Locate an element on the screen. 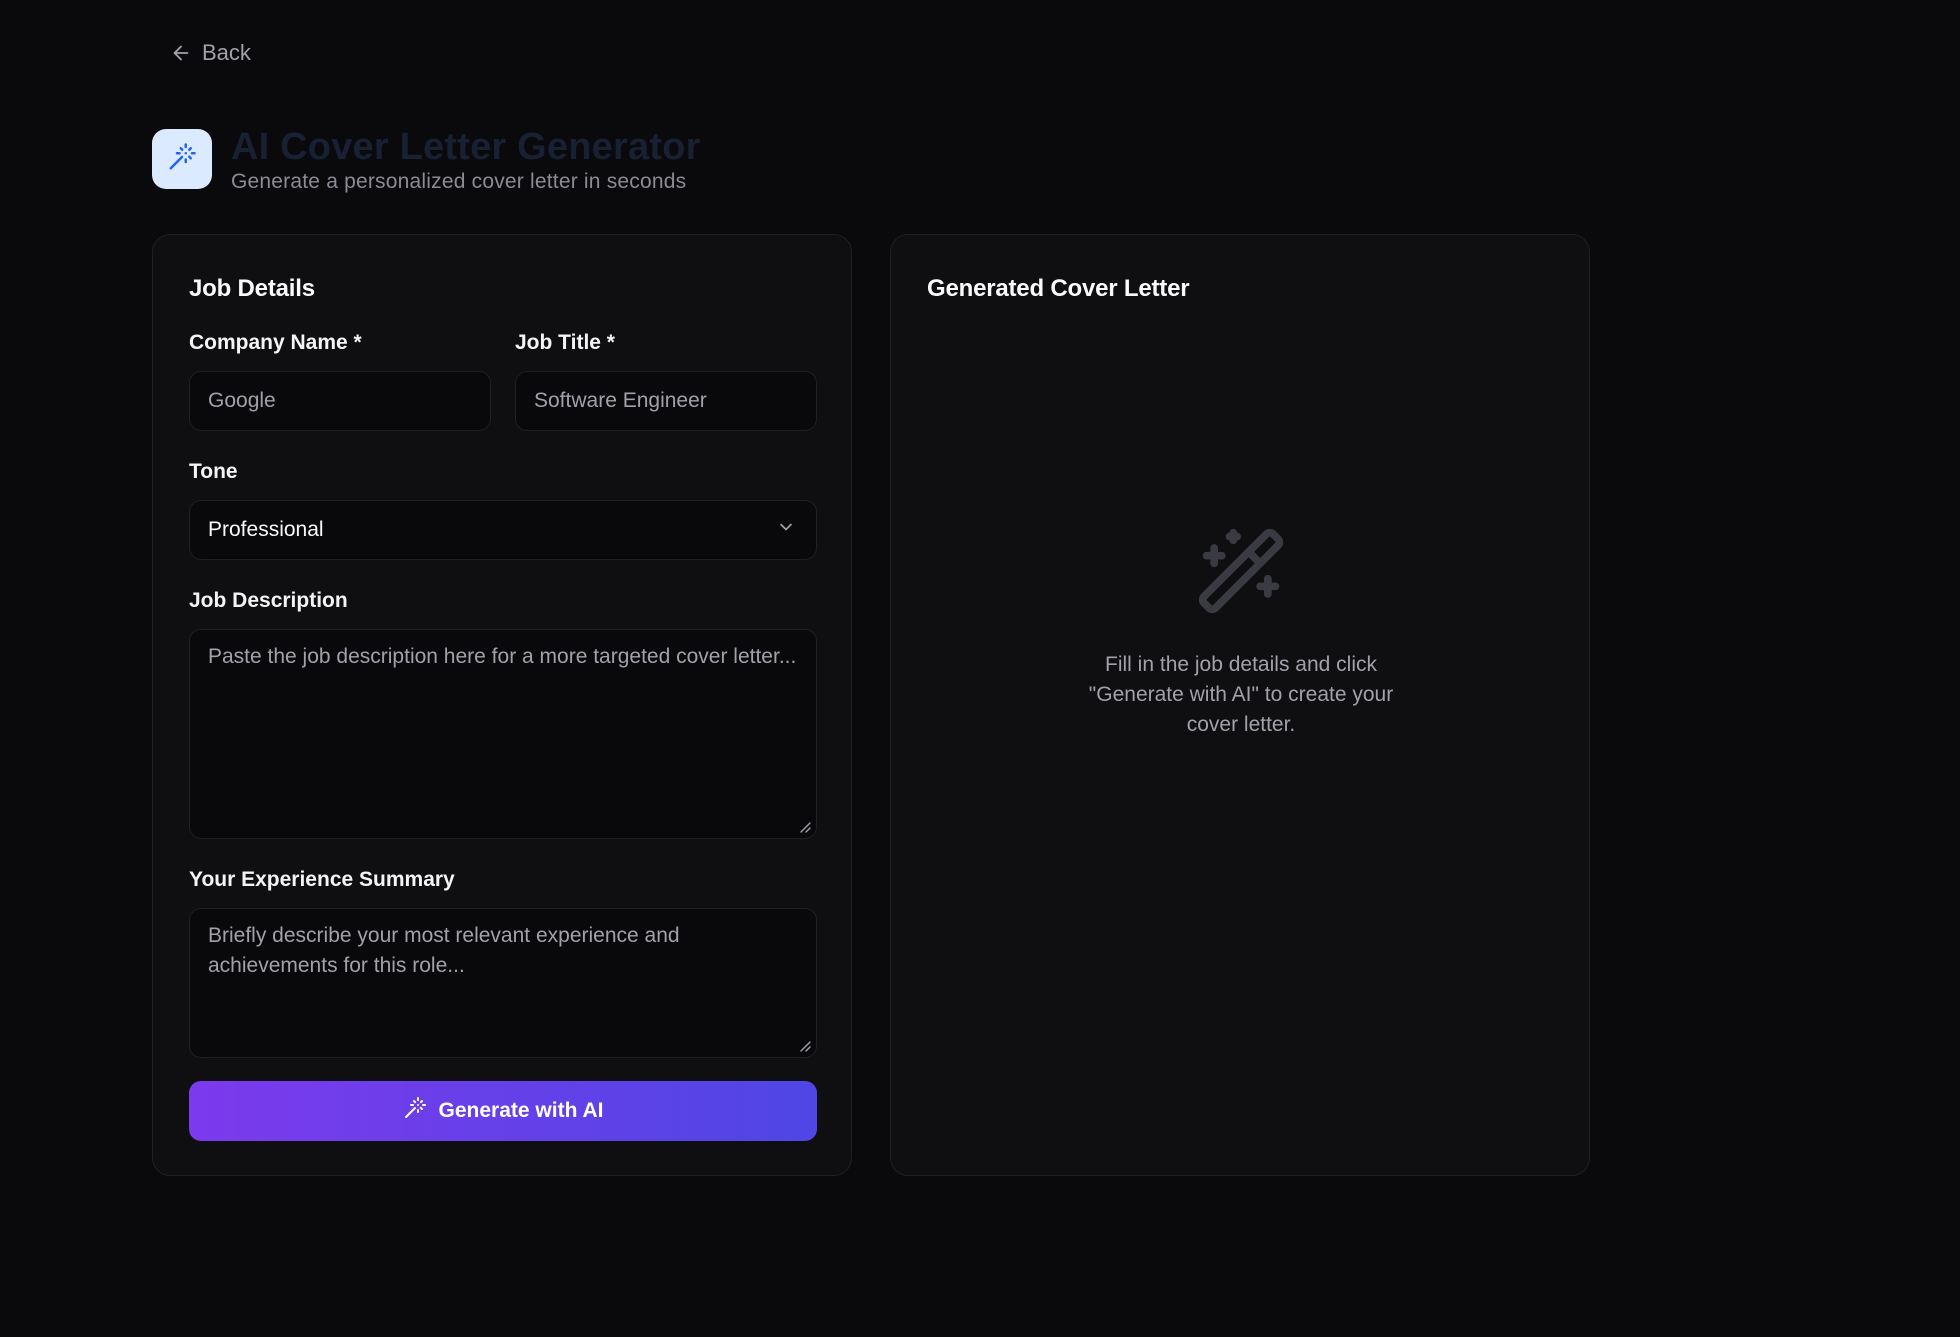 This screenshot has height=1337, width=1960. experience-summary-textarea is located at coordinates (503, 983).